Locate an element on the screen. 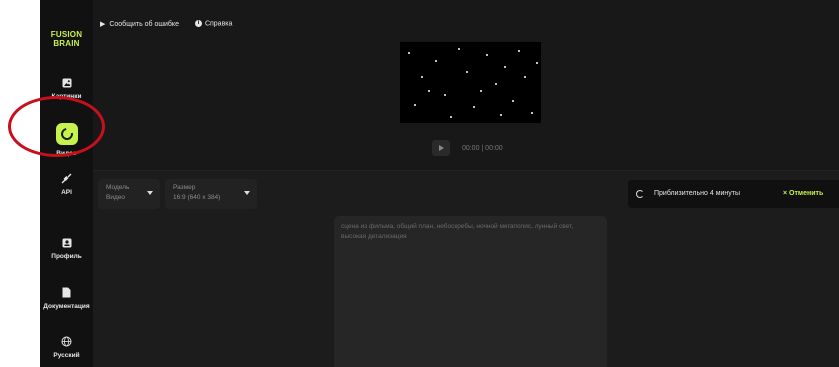 The image size is (839, 367). logo-line-2: BRAIN is located at coordinates (66, 43).